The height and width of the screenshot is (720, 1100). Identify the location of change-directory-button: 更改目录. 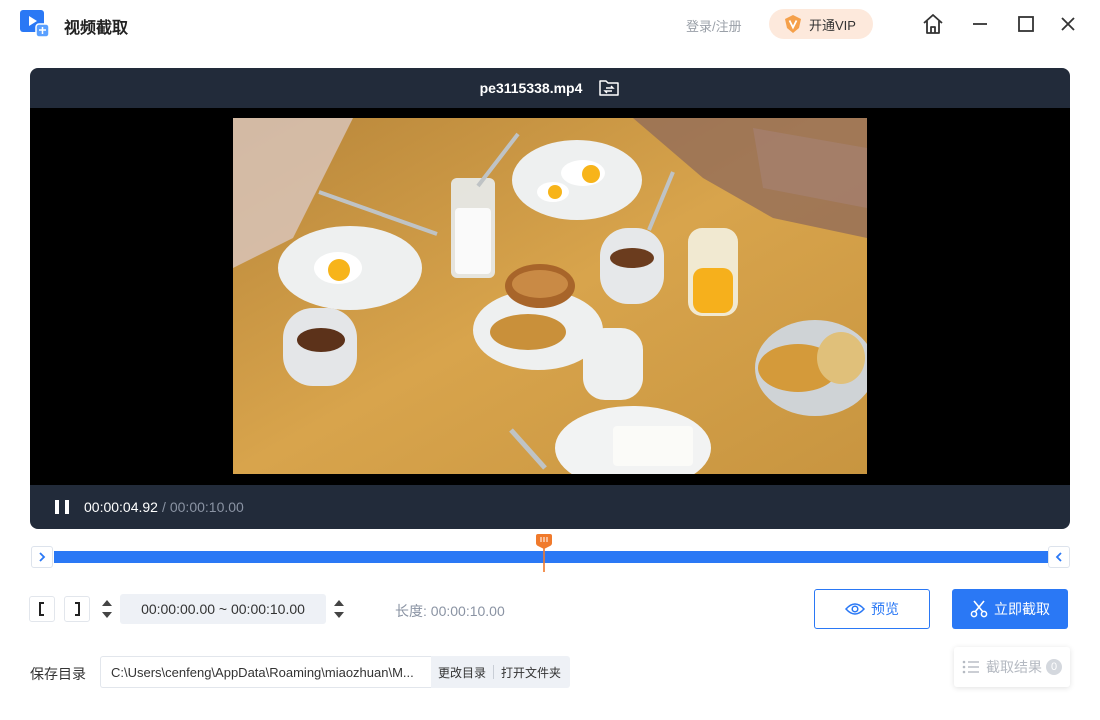
(462, 672).